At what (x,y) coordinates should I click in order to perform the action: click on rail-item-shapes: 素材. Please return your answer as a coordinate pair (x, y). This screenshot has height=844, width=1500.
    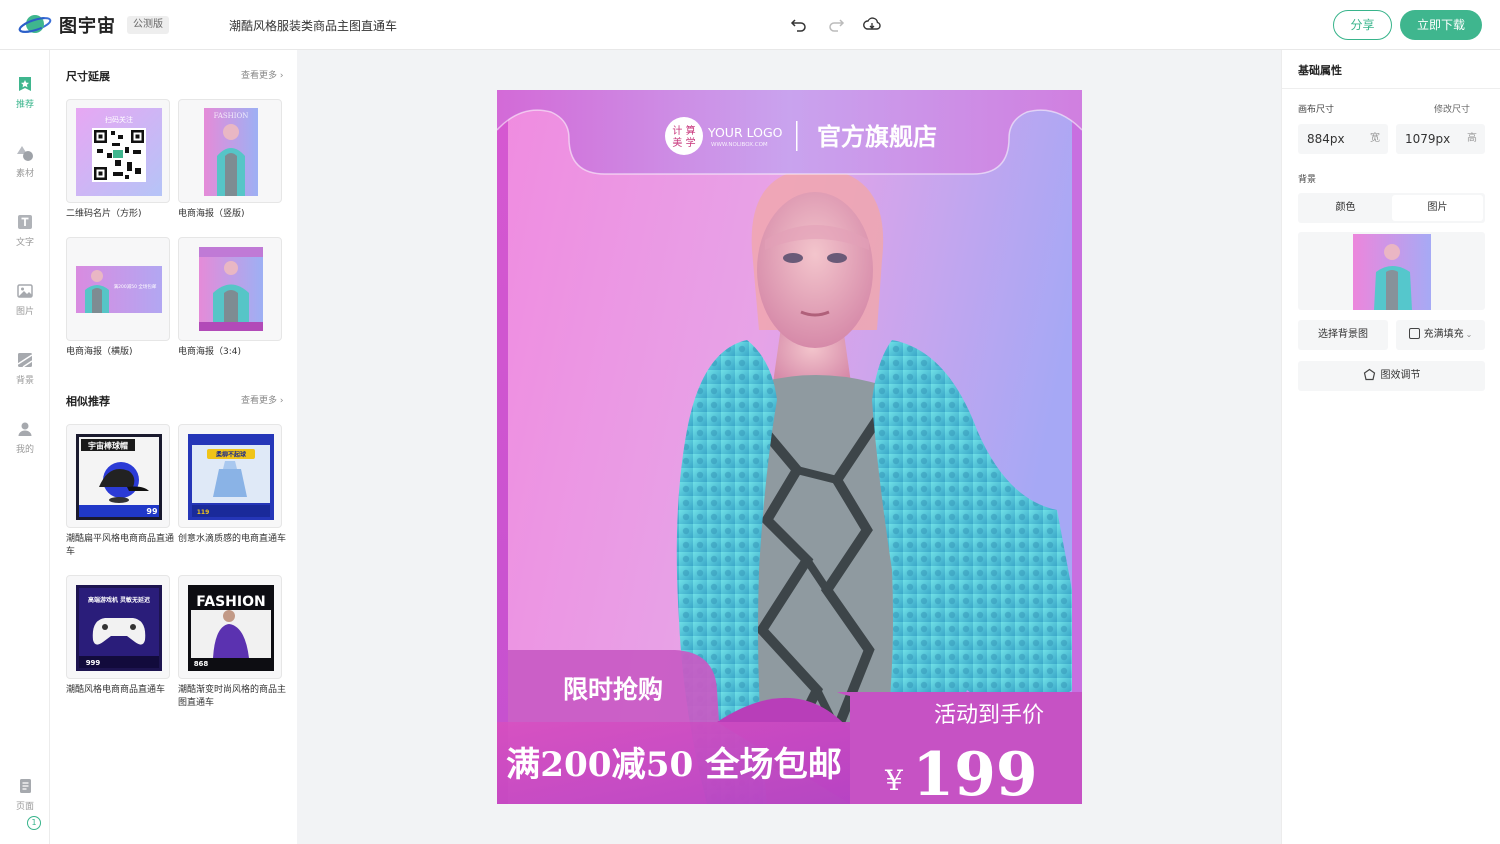
    Looking at the image, I should click on (25, 168).